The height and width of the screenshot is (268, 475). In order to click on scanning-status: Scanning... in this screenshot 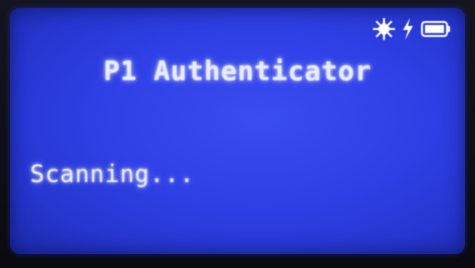, I will do `click(112, 174)`.